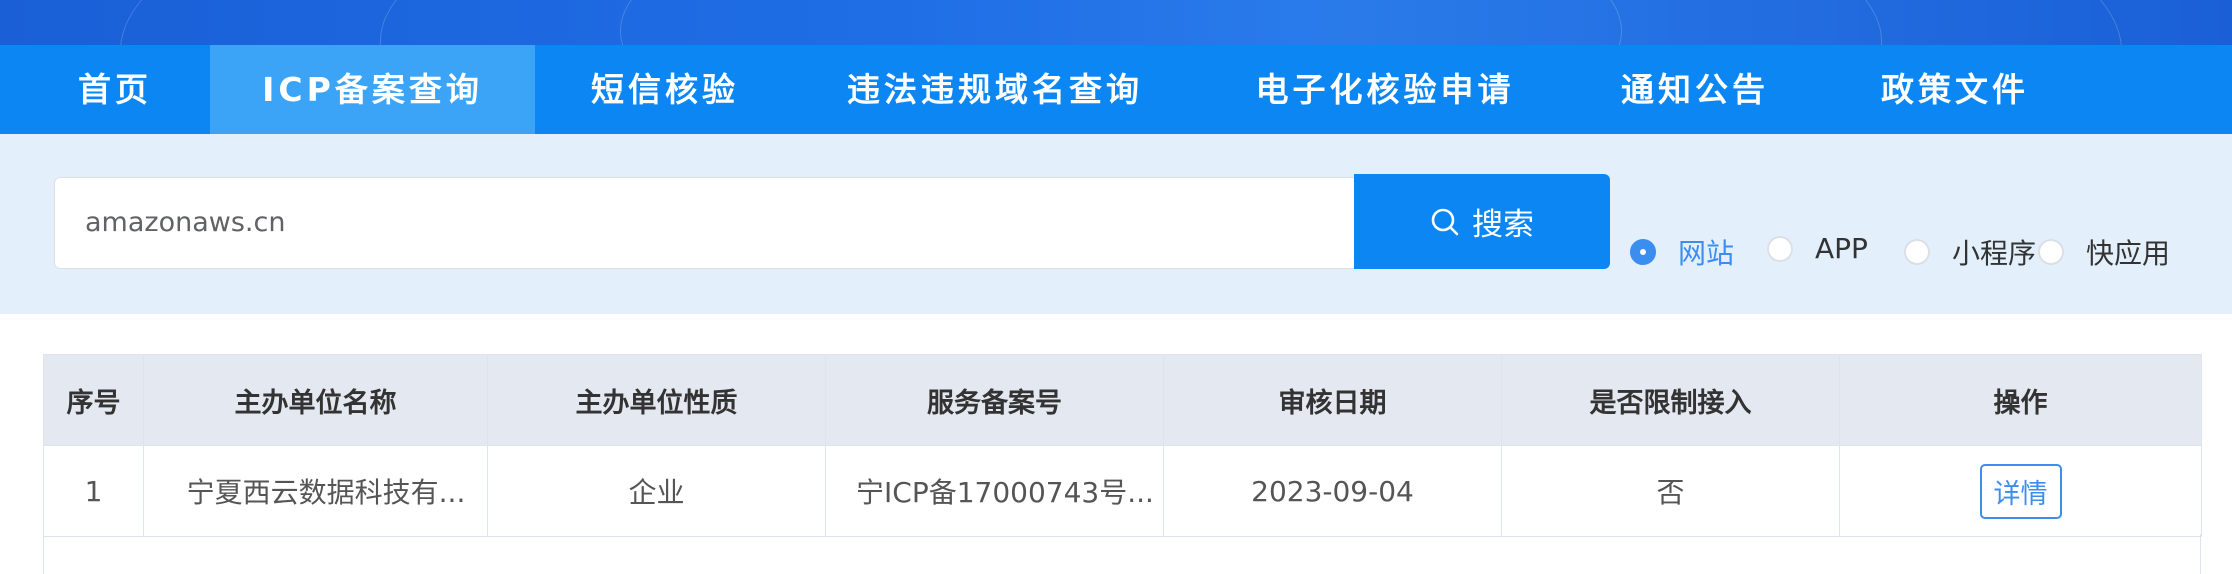 The width and height of the screenshot is (2232, 574). What do you see at coordinates (115, 89) in the screenshot?
I see `nav-item-home: 首页` at bounding box center [115, 89].